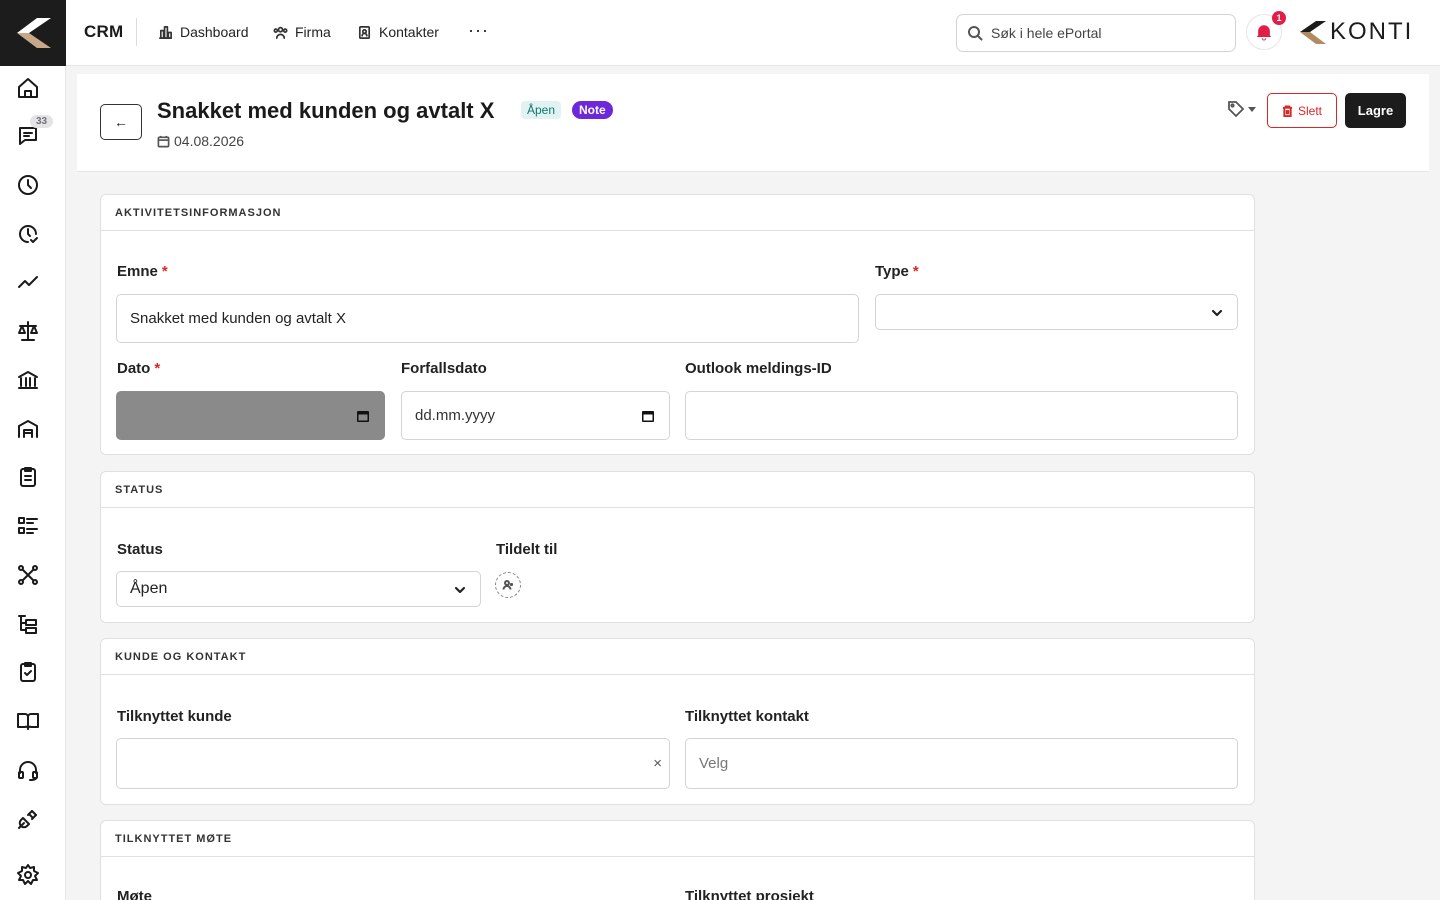 The image size is (1440, 900). What do you see at coordinates (677, 547) in the screenshot?
I see `status-section: STATUS Status Åpen Tildelt til` at bounding box center [677, 547].